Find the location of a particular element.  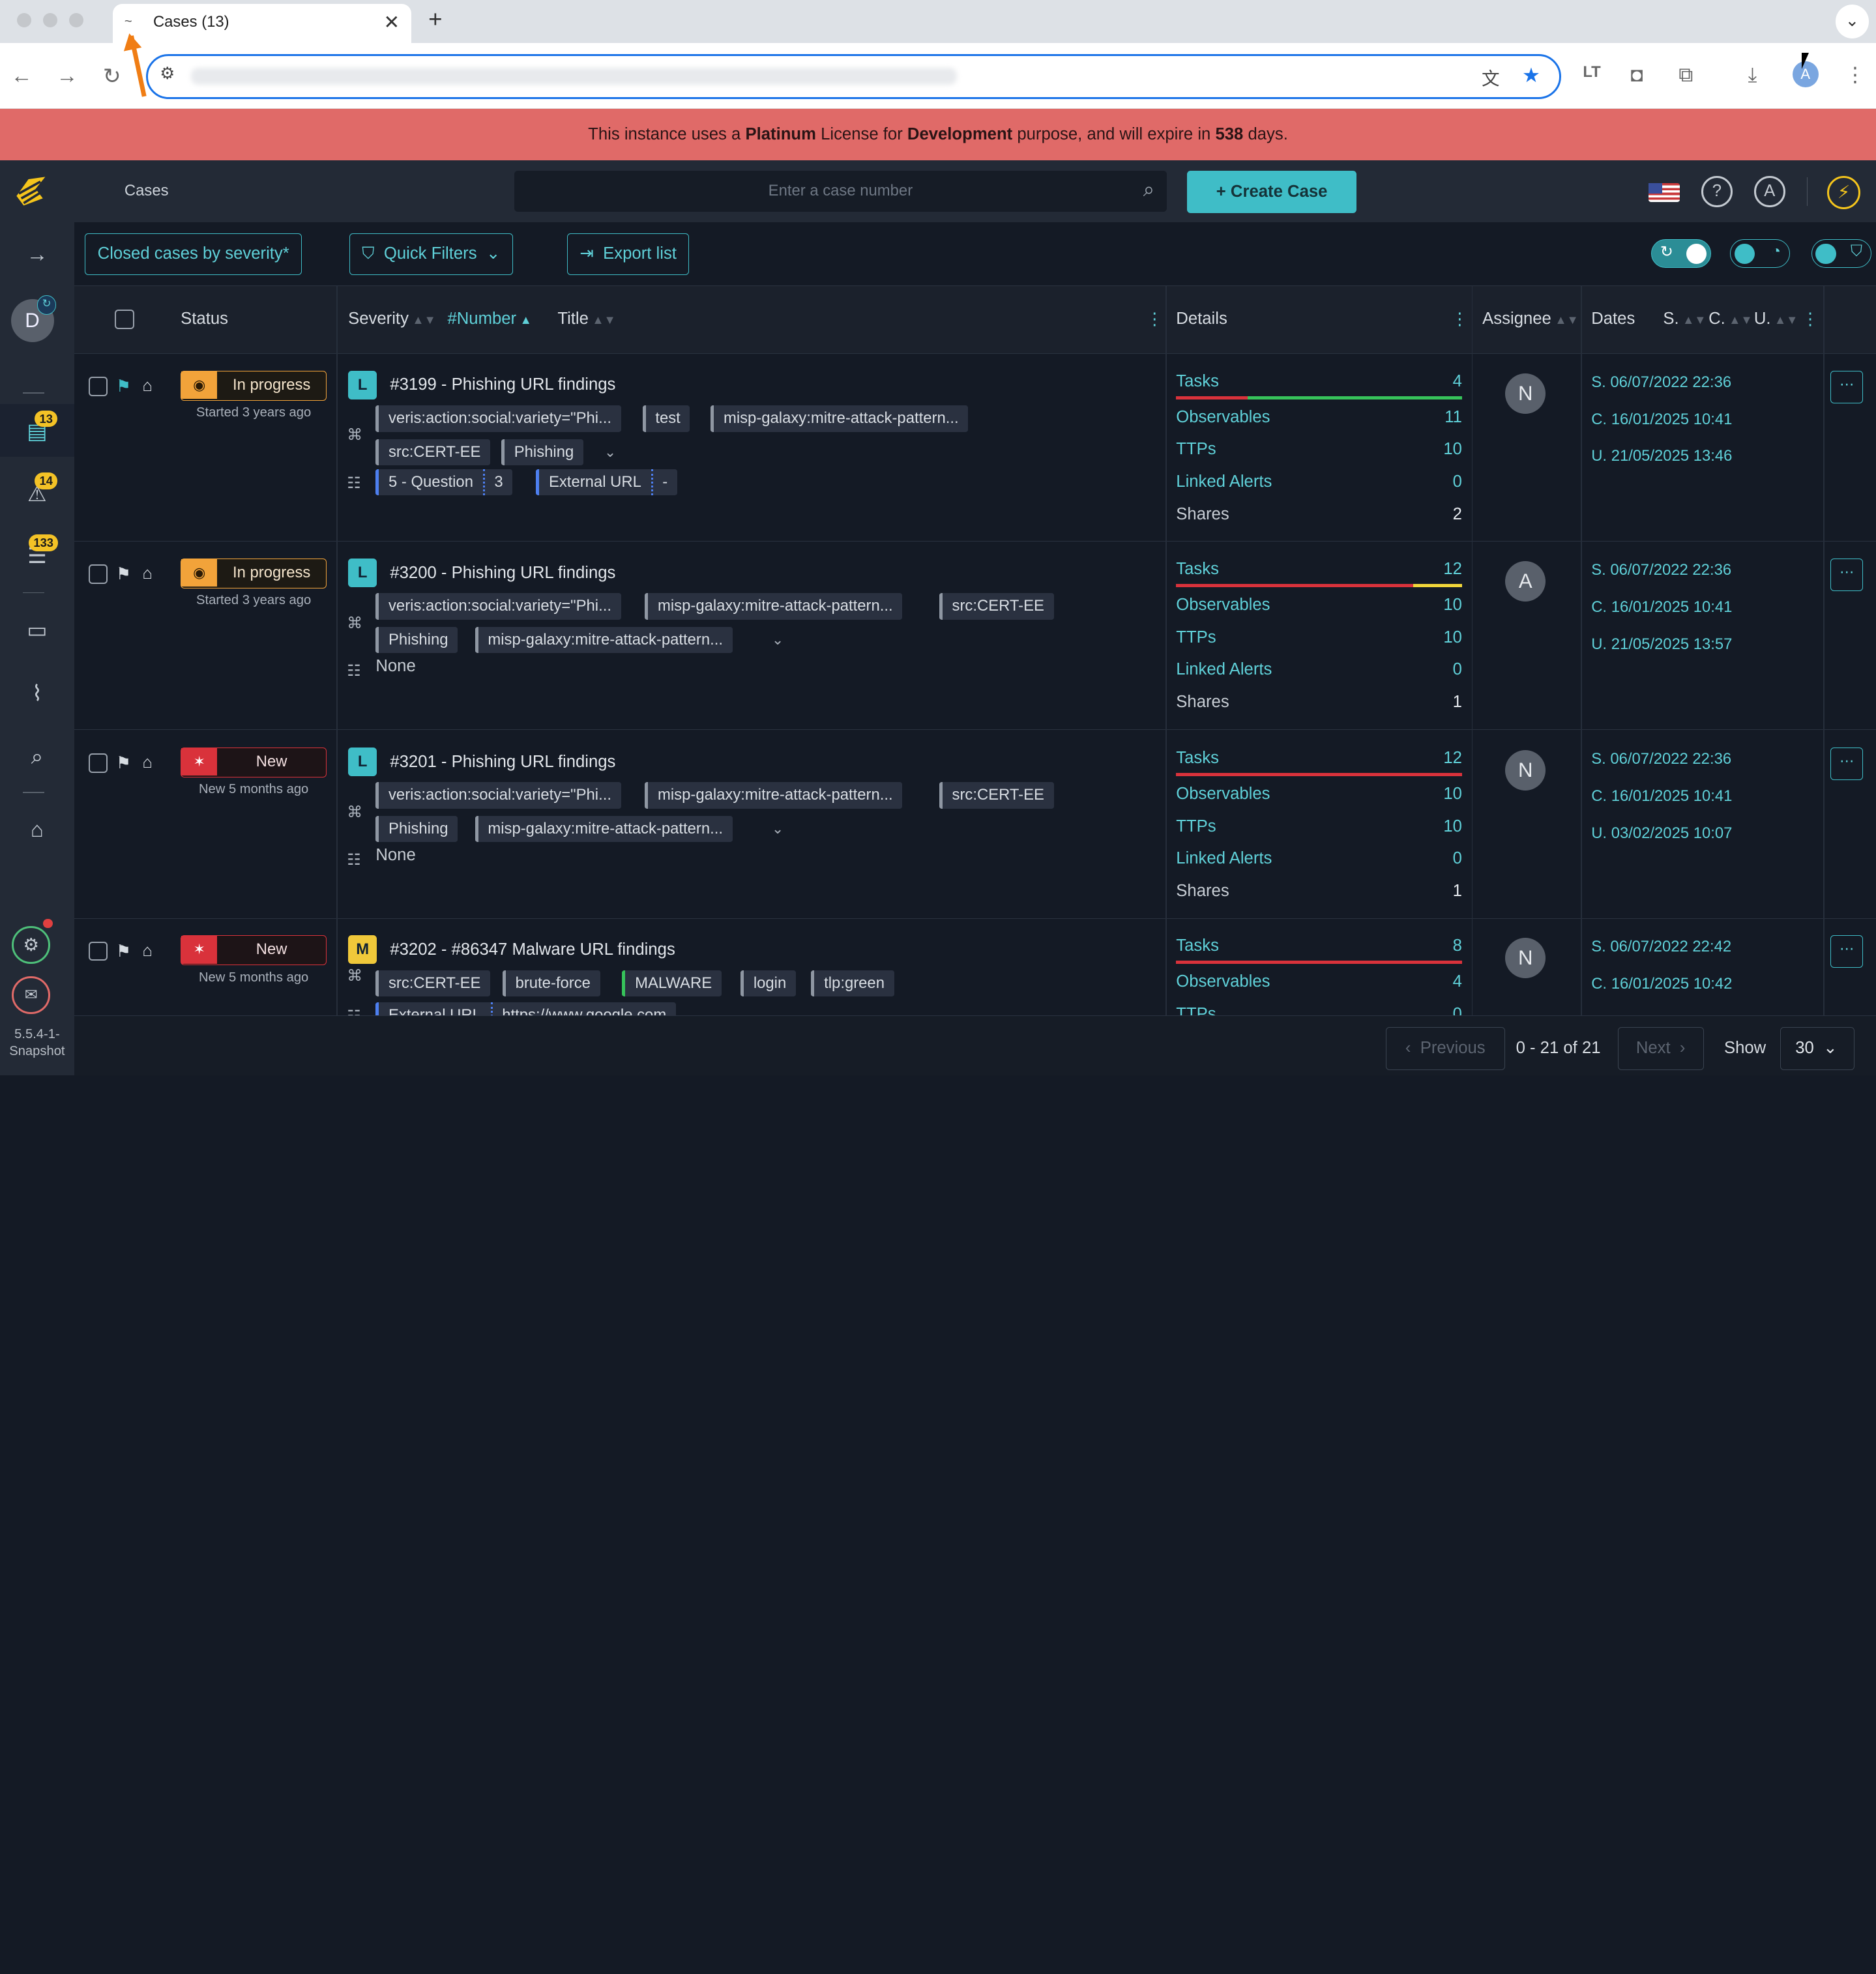

tag: brute-force is located at coordinates (551, 983).